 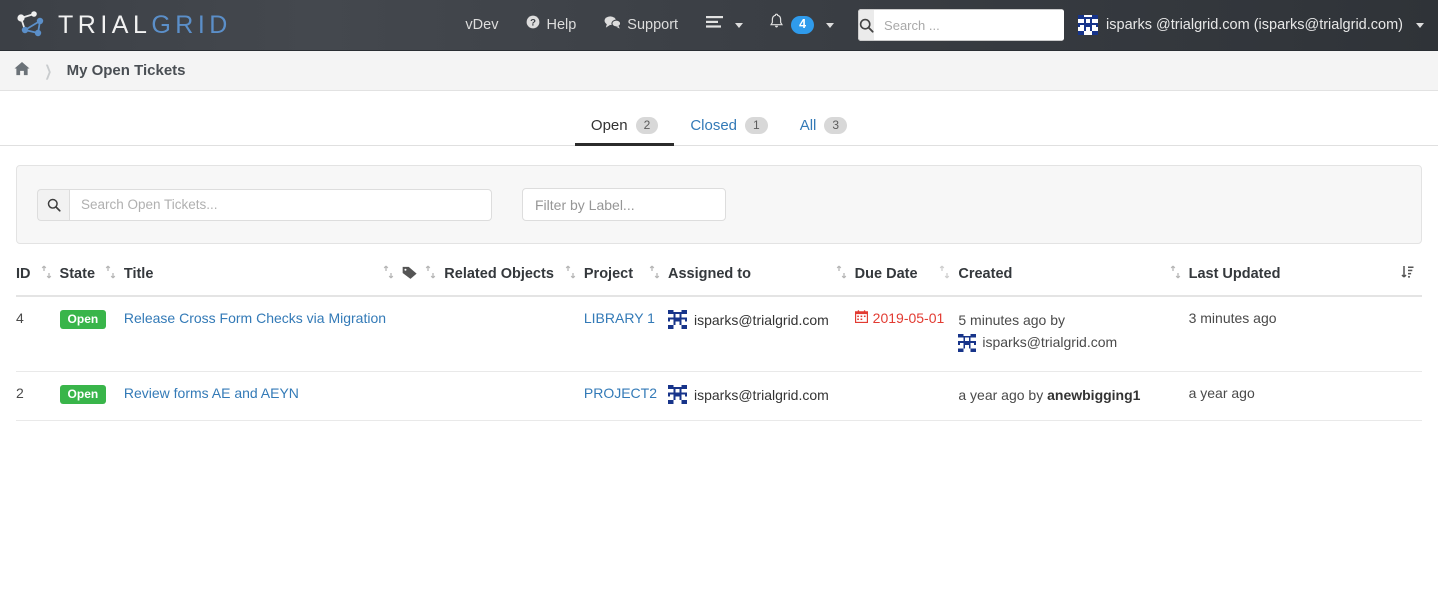 I want to click on tab-closed-label: Closed, so click(x=714, y=125).